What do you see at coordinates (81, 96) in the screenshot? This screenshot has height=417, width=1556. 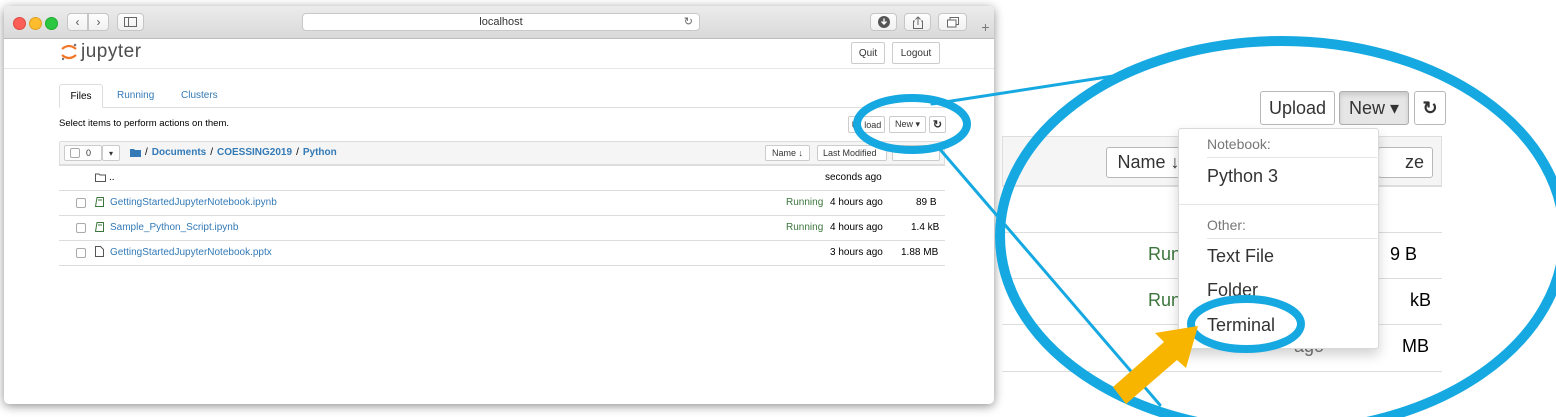 I see `tab-files: Files` at bounding box center [81, 96].